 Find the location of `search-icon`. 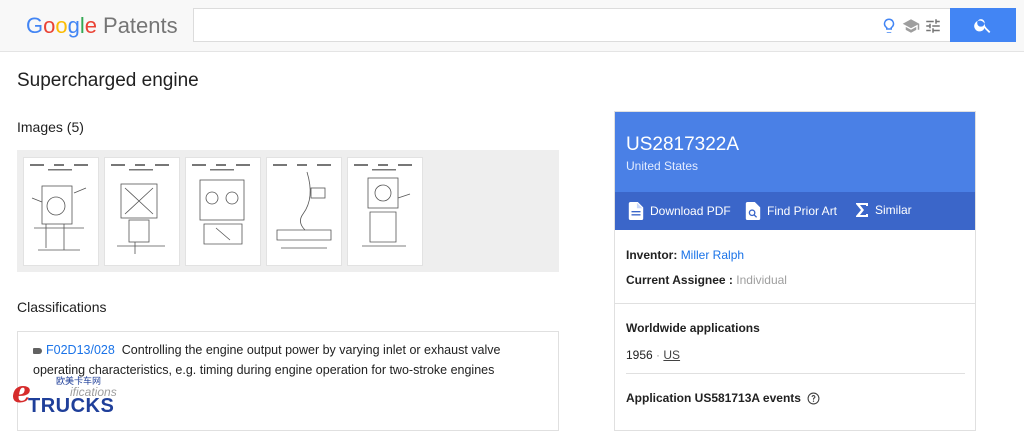

search-icon is located at coordinates (982, 26).